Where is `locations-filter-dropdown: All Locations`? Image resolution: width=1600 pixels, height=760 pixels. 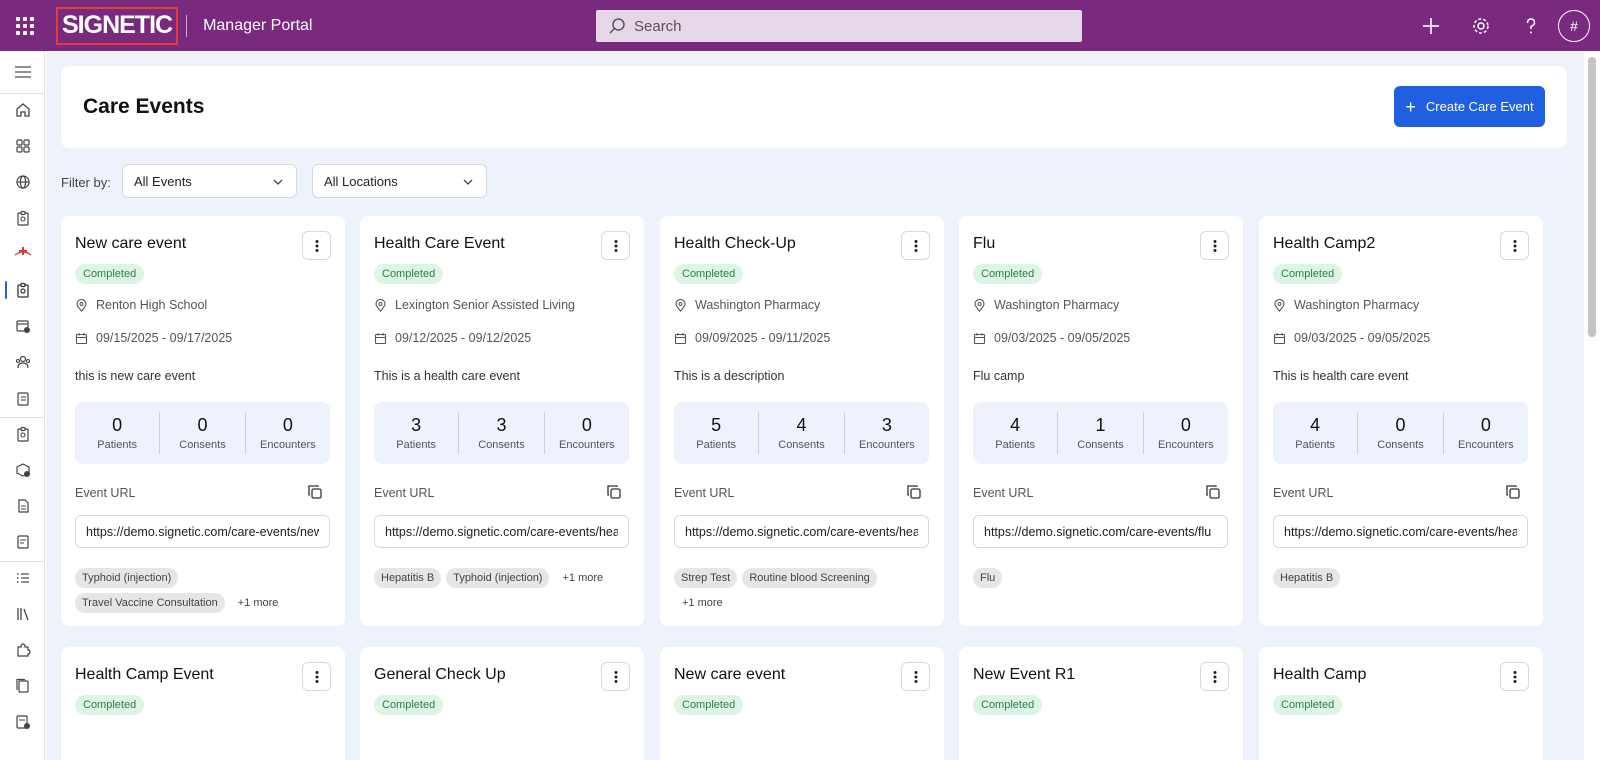
locations-filter-dropdown: All Locations is located at coordinates (399, 181).